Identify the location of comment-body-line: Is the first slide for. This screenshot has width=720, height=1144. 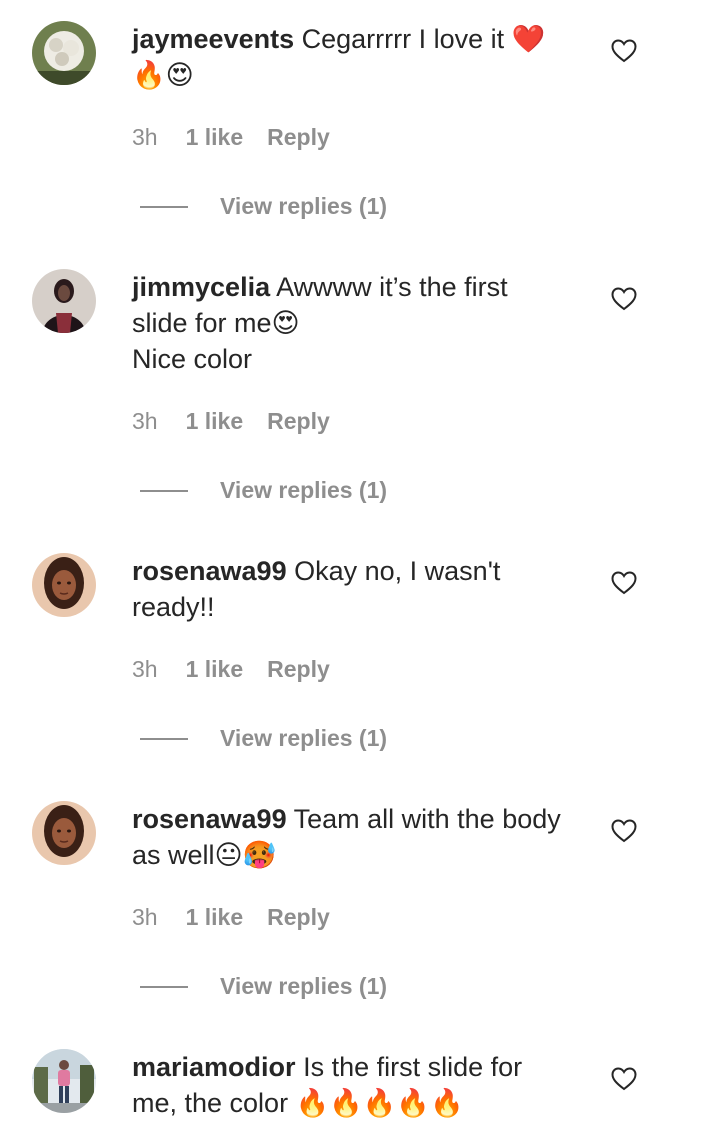
(413, 1067).